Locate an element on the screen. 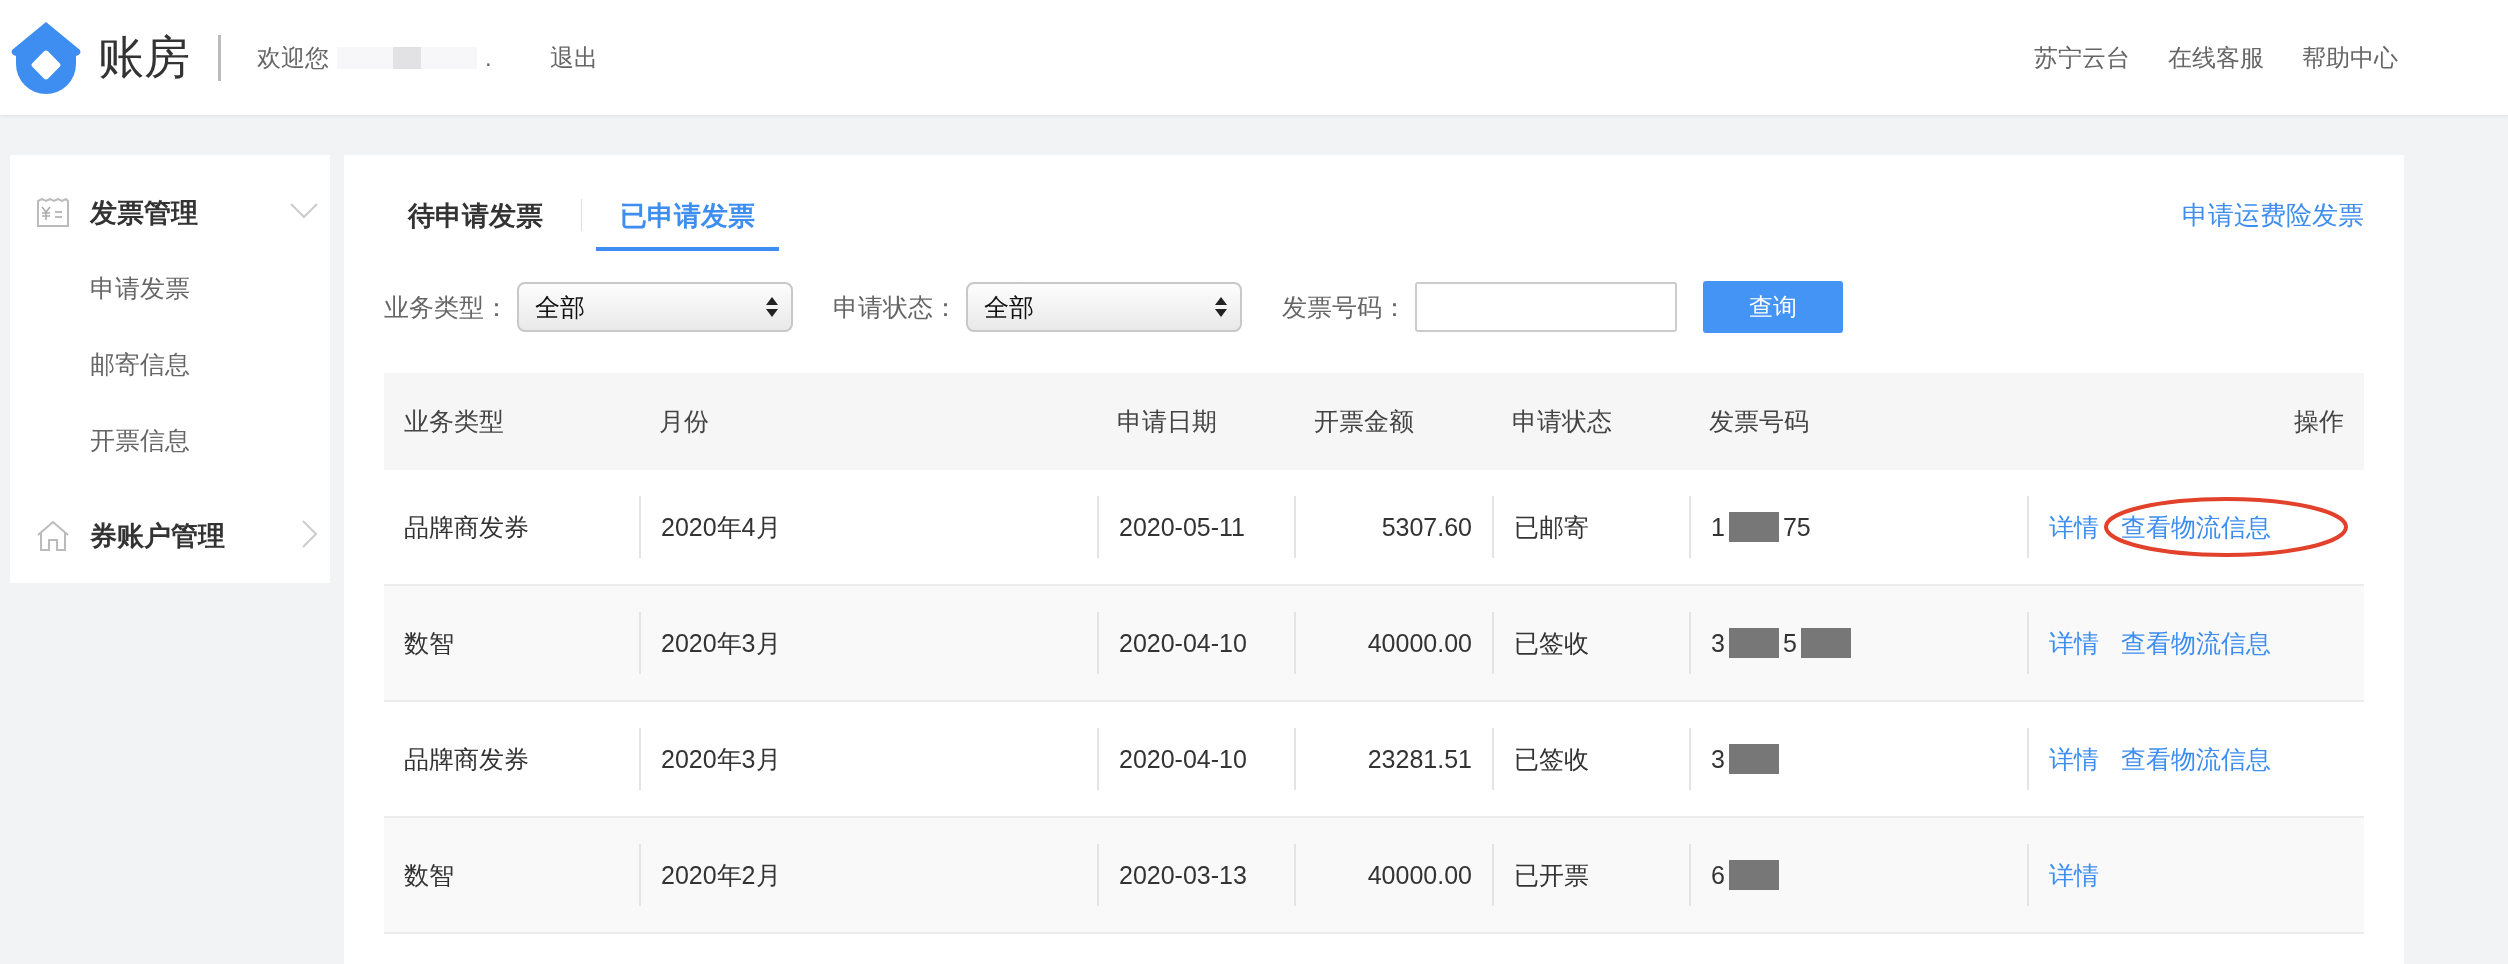 This screenshot has width=2508, height=964. column-header: 开票金额 is located at coordinates (1364, 421).